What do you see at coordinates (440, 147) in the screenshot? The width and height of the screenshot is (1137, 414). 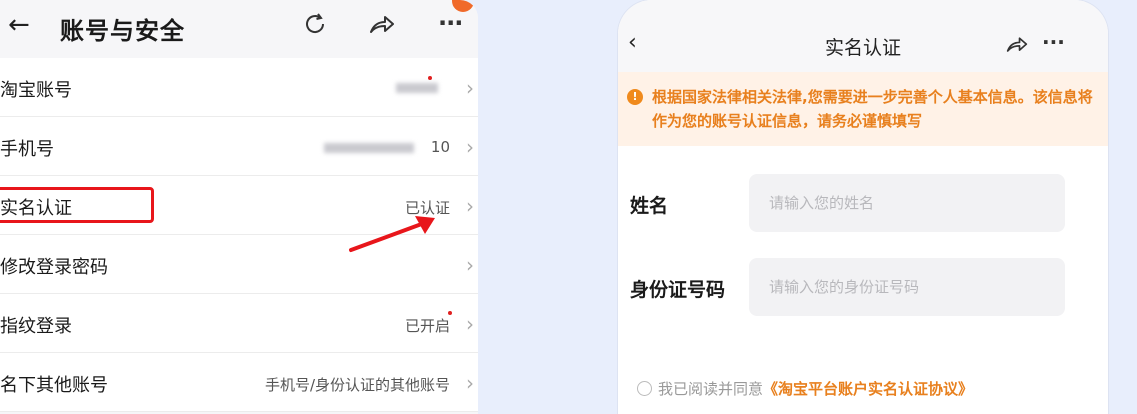 I see `row-value: 10` at bounding box center [440, 147].